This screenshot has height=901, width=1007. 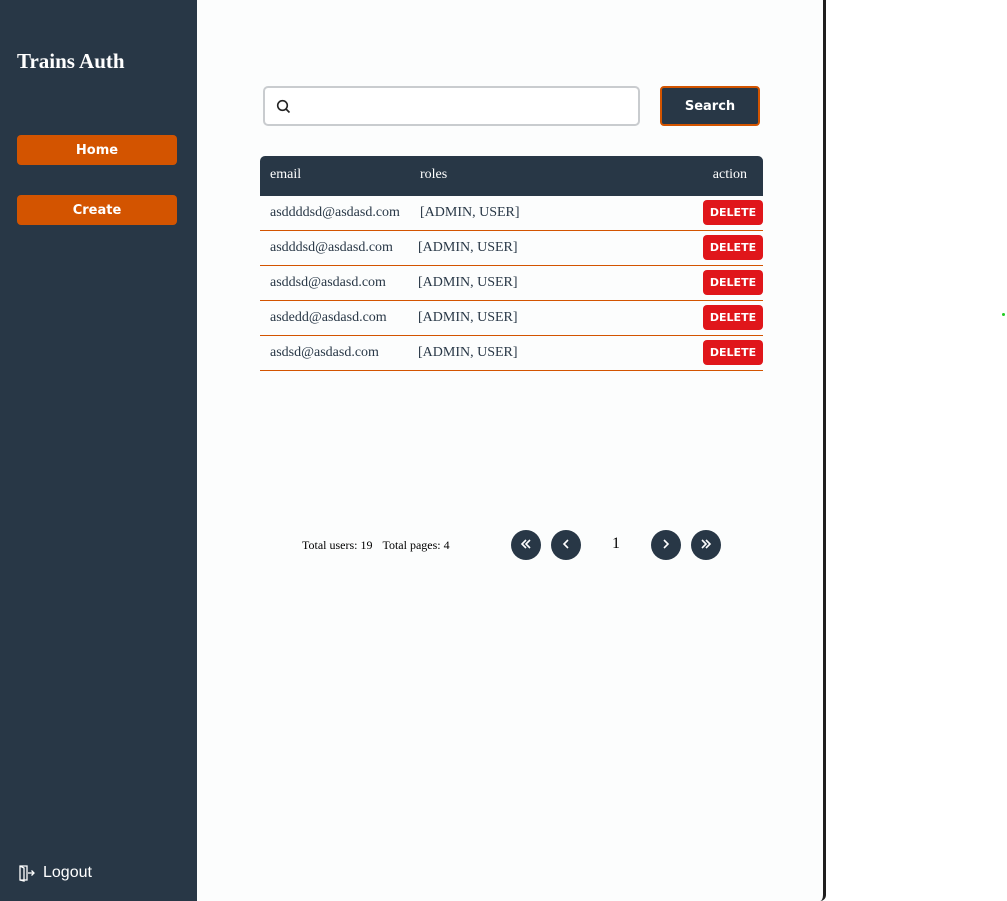 I want to click on chevron-right-icon, so click(x=666, y=545).